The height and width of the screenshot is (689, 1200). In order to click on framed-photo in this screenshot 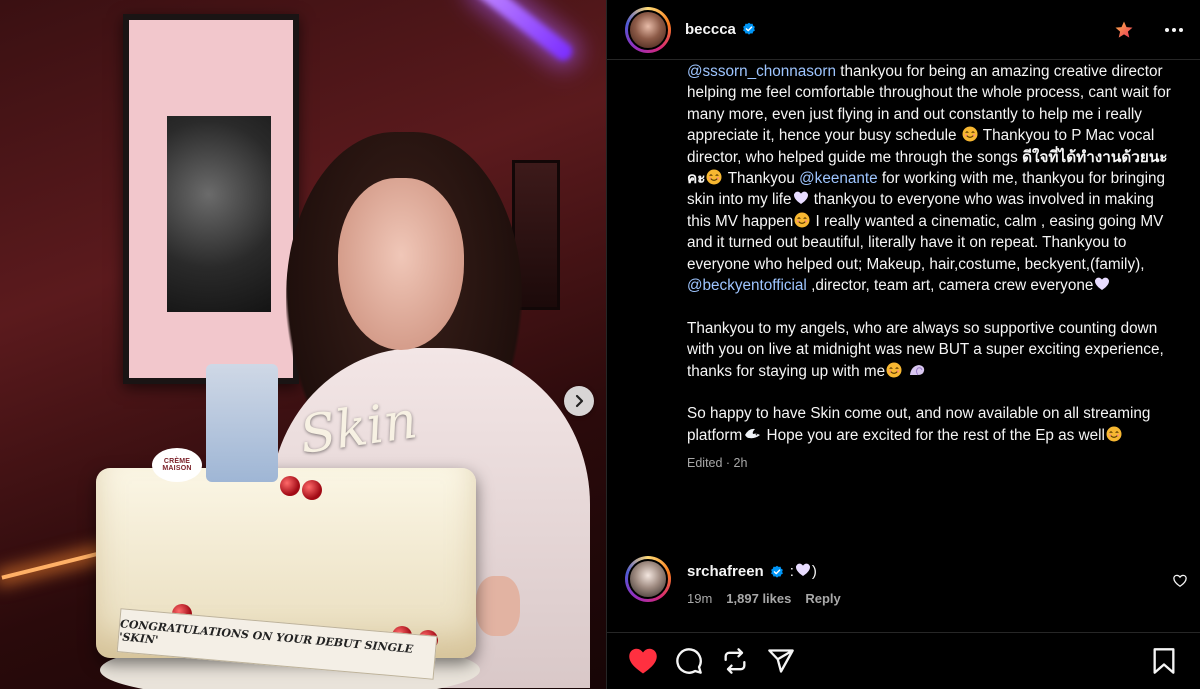, I will do `click(219, 214)`.